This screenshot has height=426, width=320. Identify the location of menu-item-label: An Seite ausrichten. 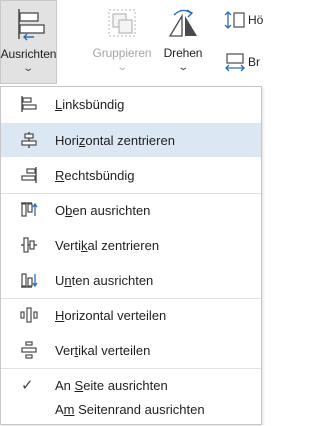
(111, 385).